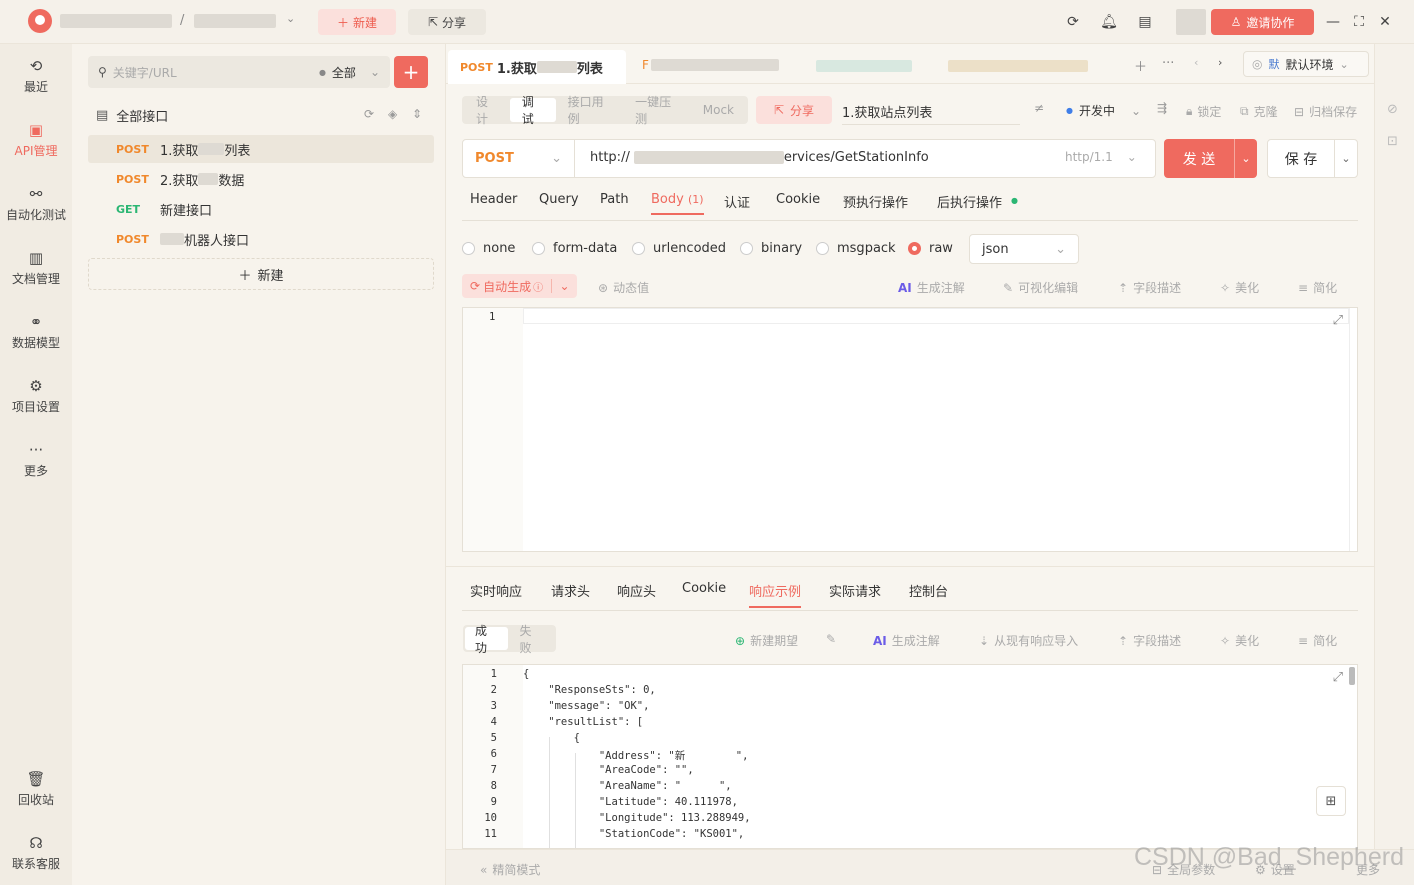 This screenshot has width=1414, height=885. I want to click on tab-live-response: 实时响应, so click(496, 590).